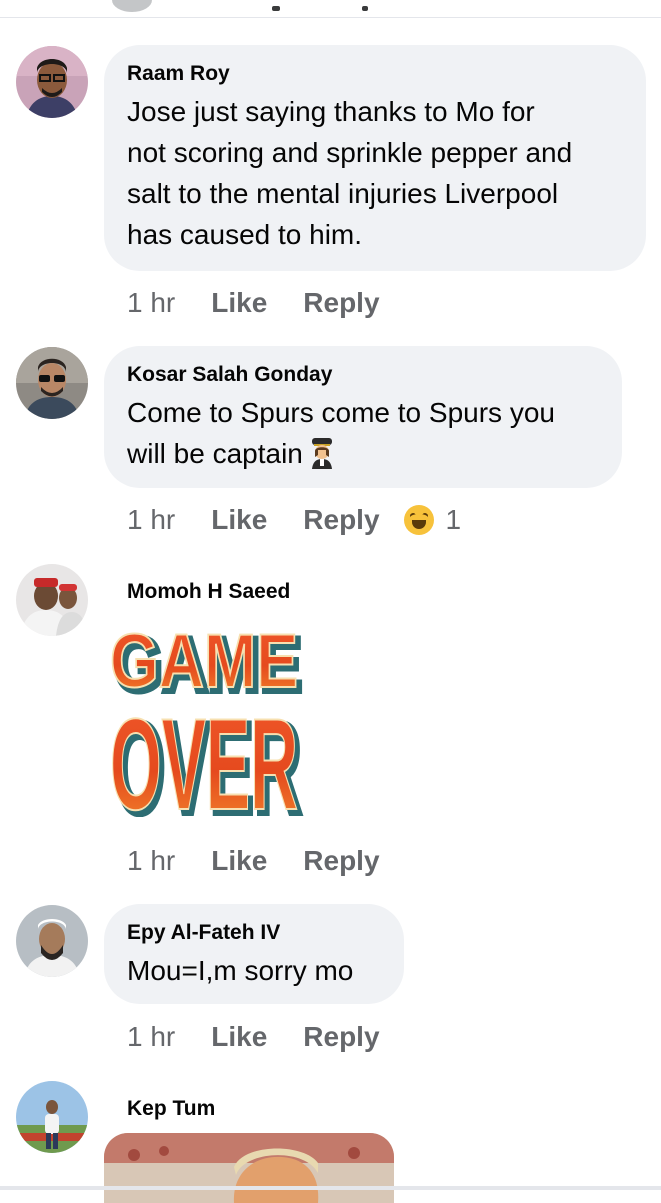 The width and height of the screenshot is (661, 1203). I want to click on comment-text-line: salt to the mental injuries Liverpool, so click(343, 193).